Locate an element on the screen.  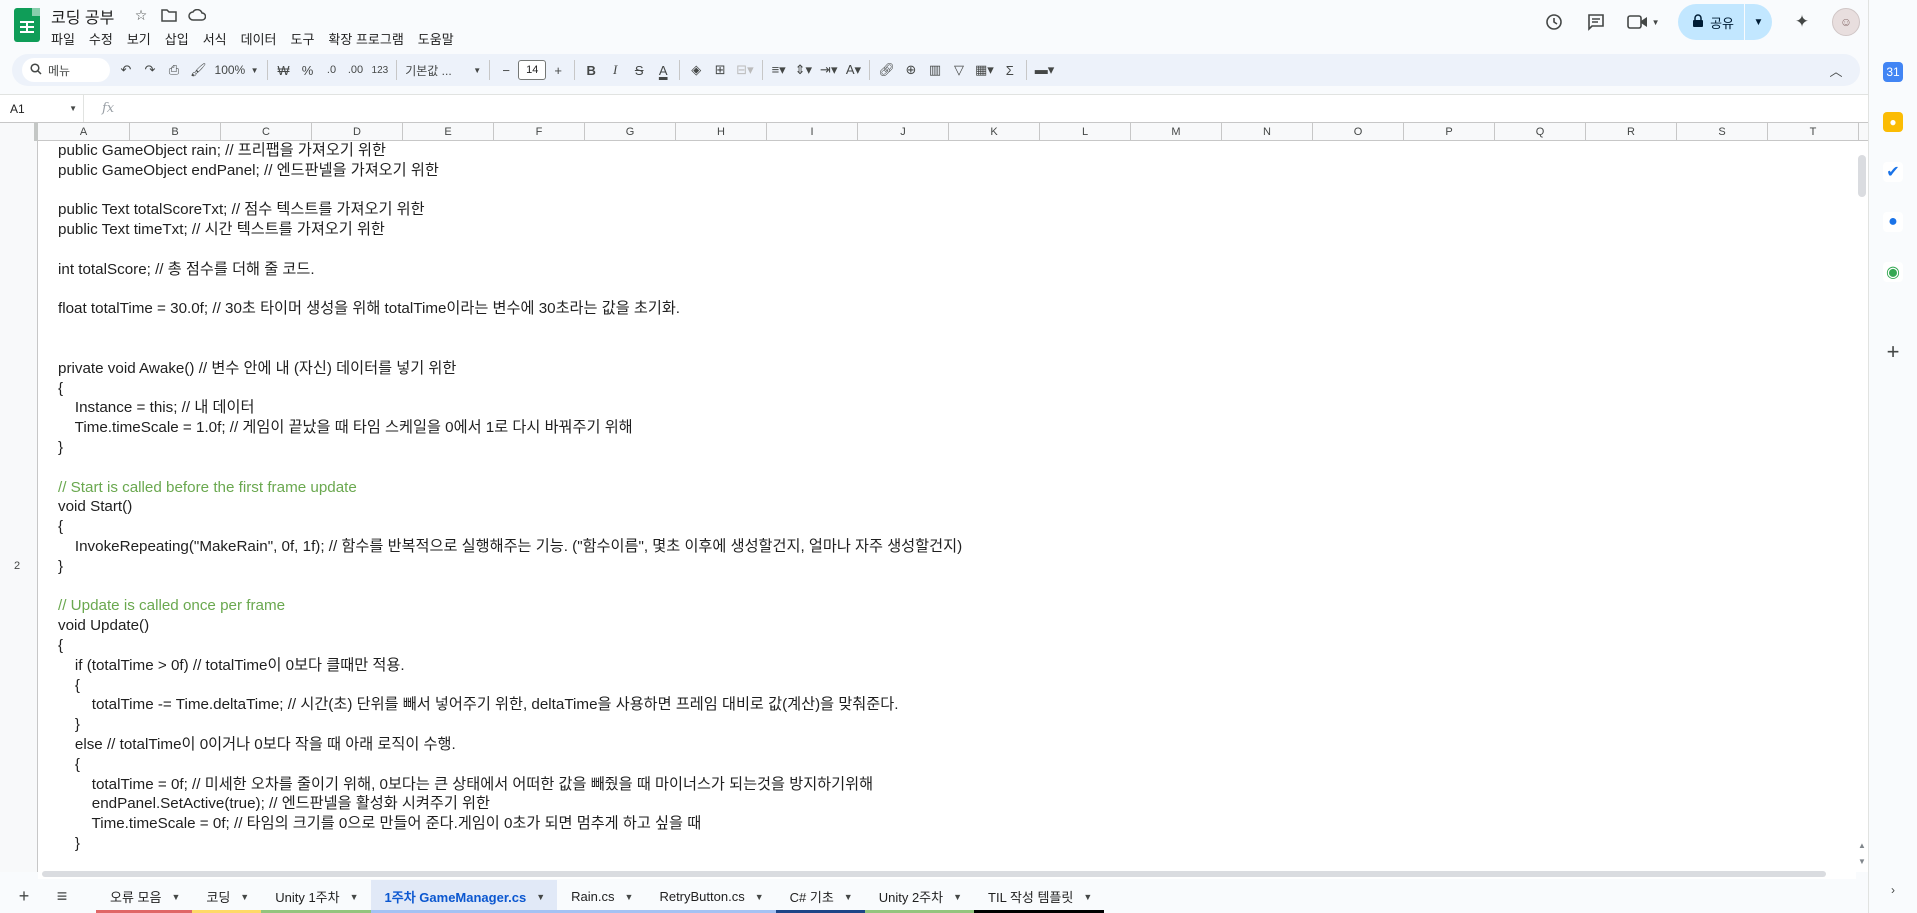
column-header-c: C is located at coordinates (266, 132).